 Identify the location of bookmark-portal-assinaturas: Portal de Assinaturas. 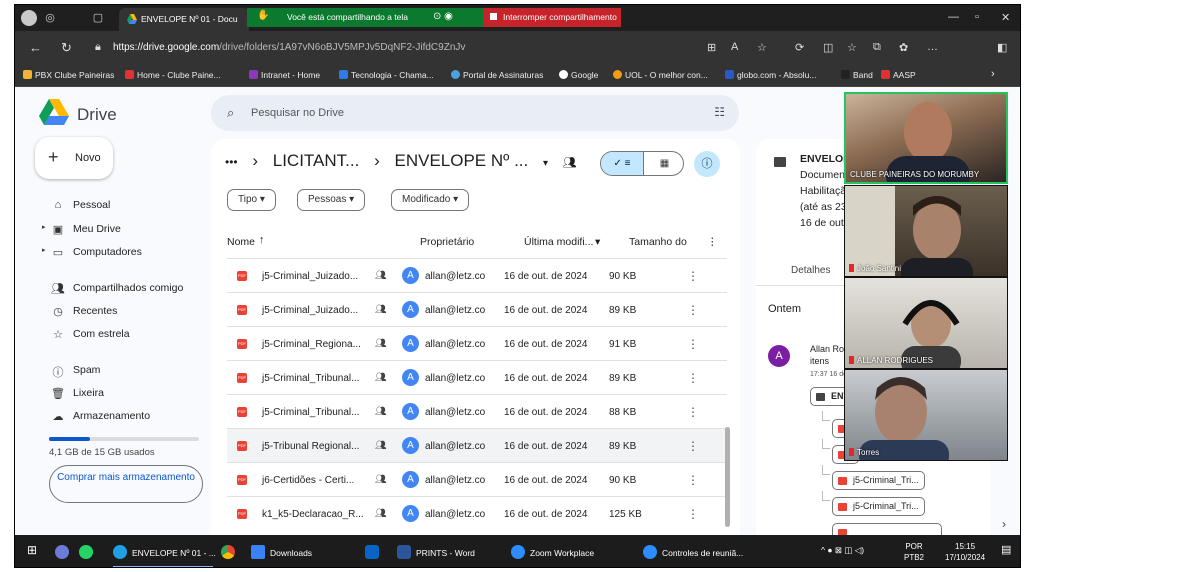
(497, 75).